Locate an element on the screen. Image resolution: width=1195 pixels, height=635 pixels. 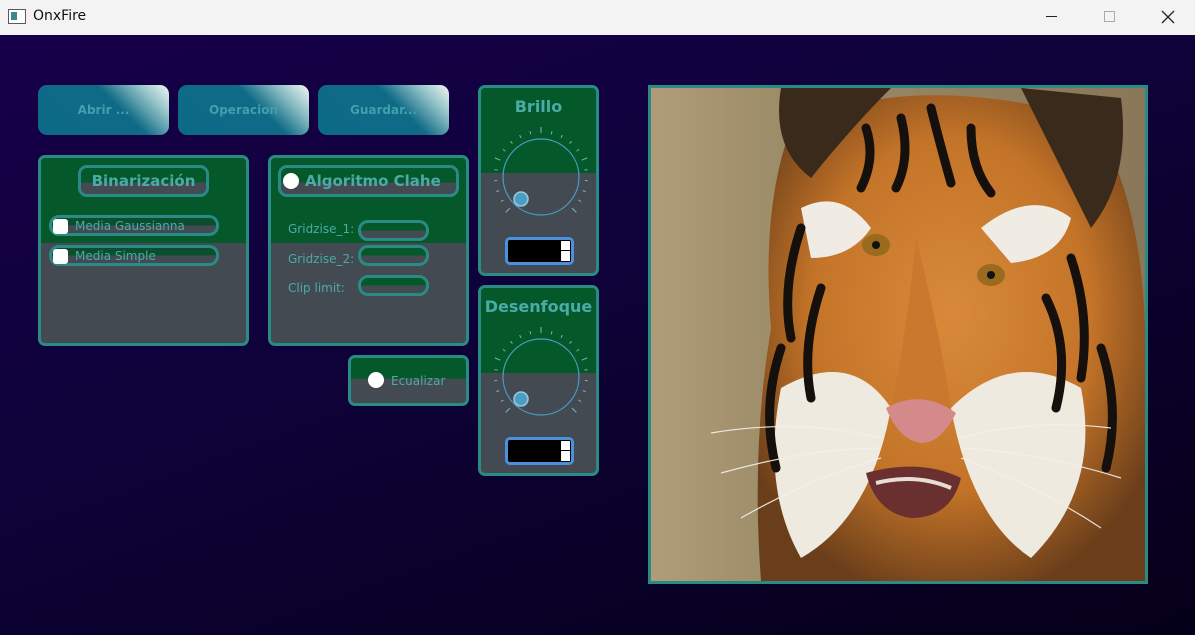
gaussian-mean-label: Media Gaussianna is located at coordinates (130, 226).